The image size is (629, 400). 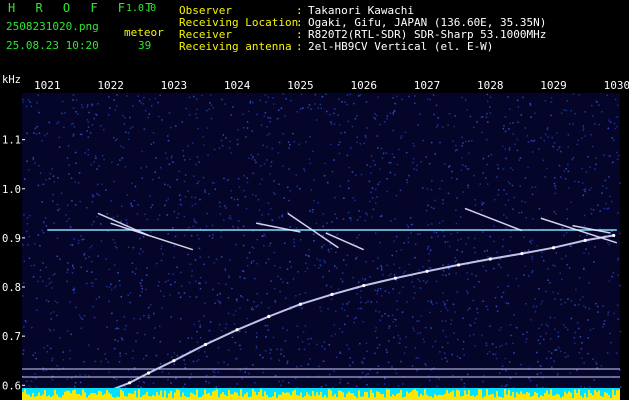 I want to click on x-tick-label: 1023, so click(x=174, y=85).